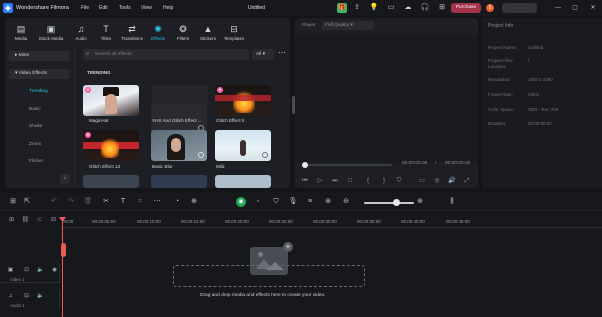 The image size is (602, 317). Describe the element at coordinates (111, 145) in the screenshot. I see `effect-thumbnail-glitch-13: ♥` at that location.